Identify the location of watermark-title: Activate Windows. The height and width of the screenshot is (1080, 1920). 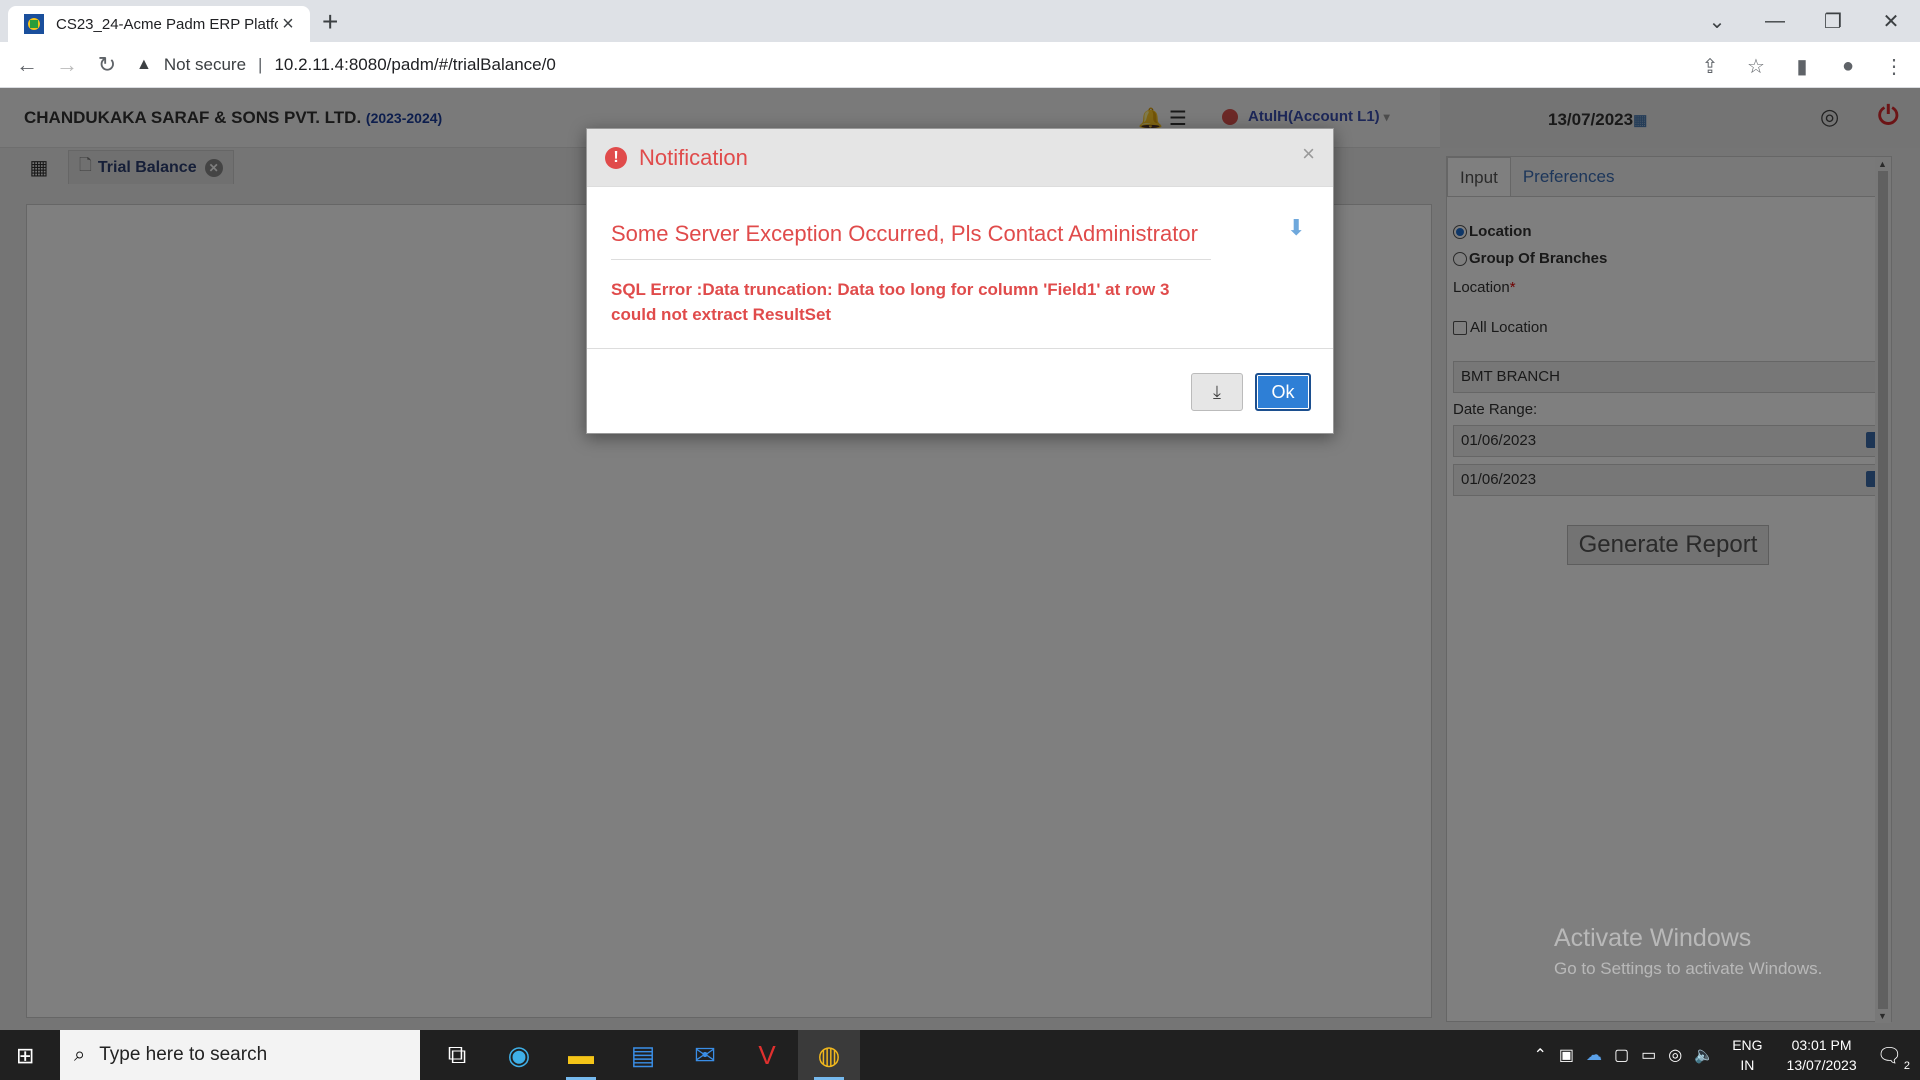
(1653, 938).